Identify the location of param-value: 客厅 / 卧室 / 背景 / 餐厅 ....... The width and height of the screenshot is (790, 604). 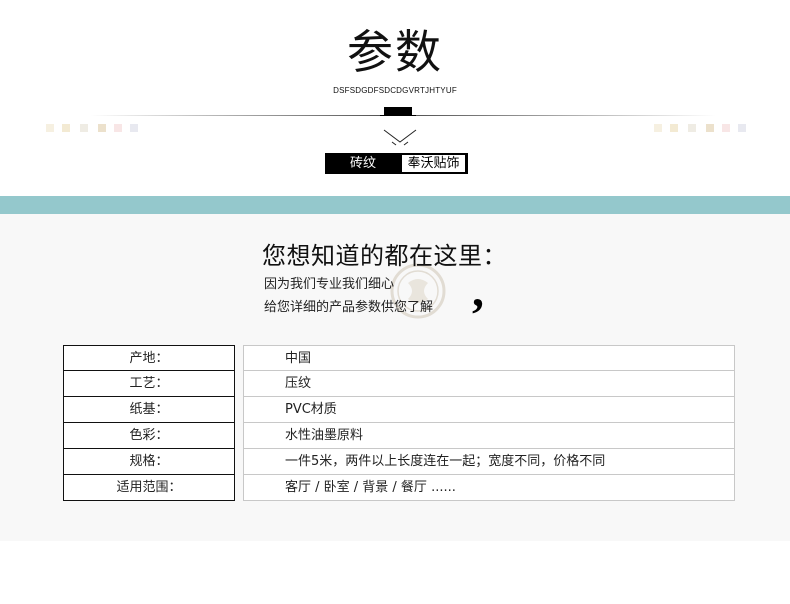
(489, 488).